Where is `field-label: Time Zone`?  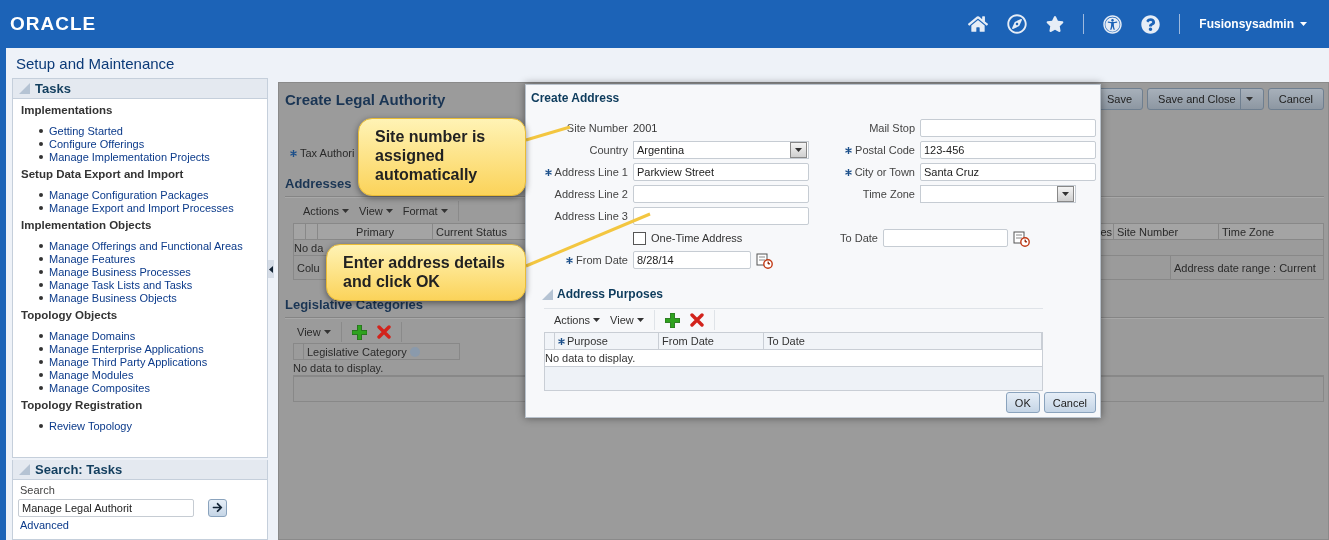
field-label: Time Zone is located at coordinates (888, 194).